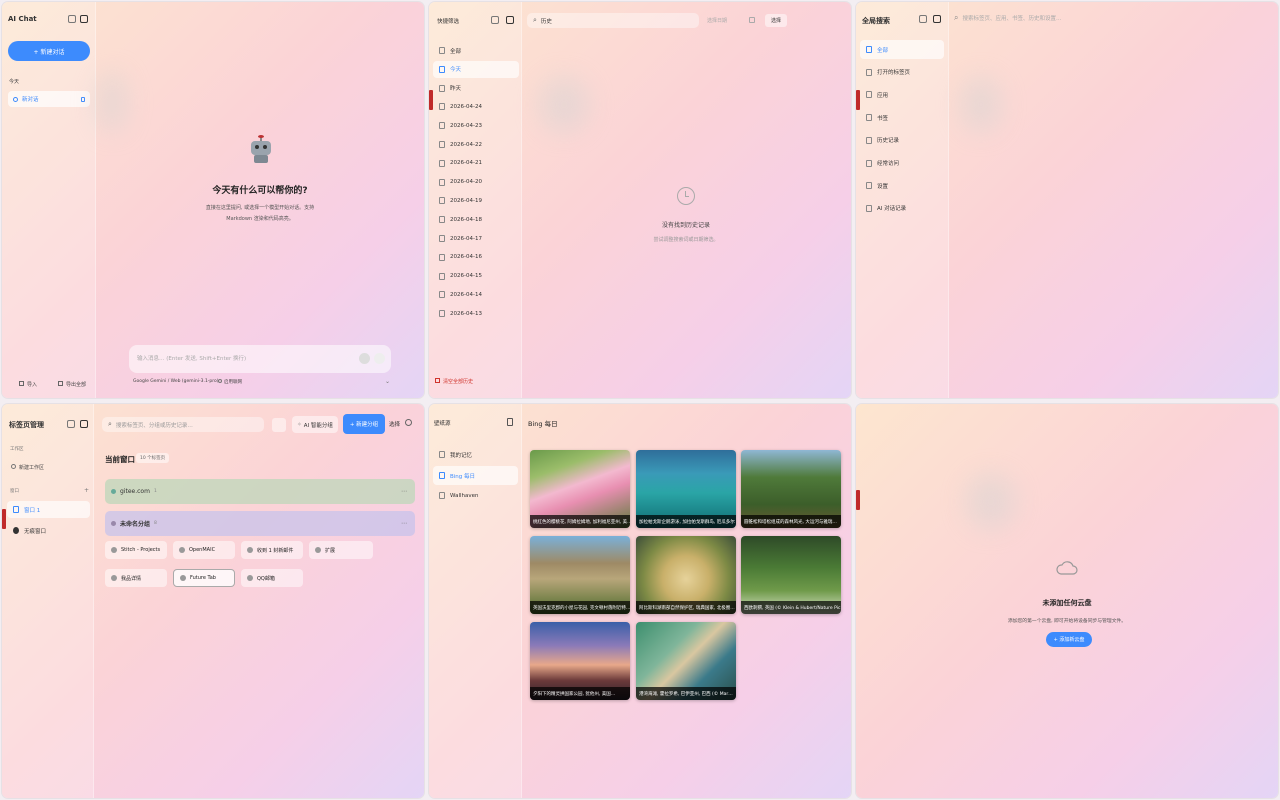 This screenshot has width=1280, height=800. What do you see at coordinates (49, 99) in the screenshot?
I see `conversation-item: 新对话` at bounding box center [49, 99].